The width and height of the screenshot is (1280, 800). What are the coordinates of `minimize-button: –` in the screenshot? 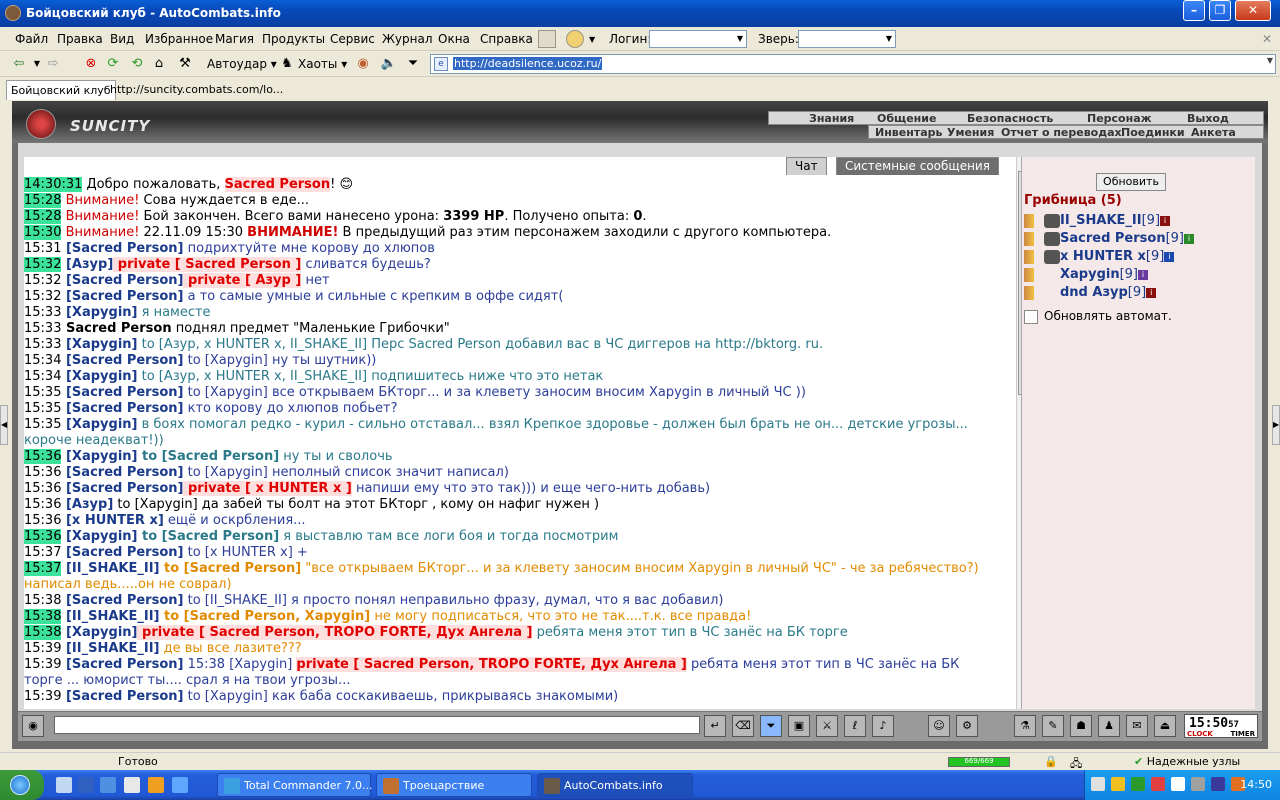 It's located at (1194, 10).